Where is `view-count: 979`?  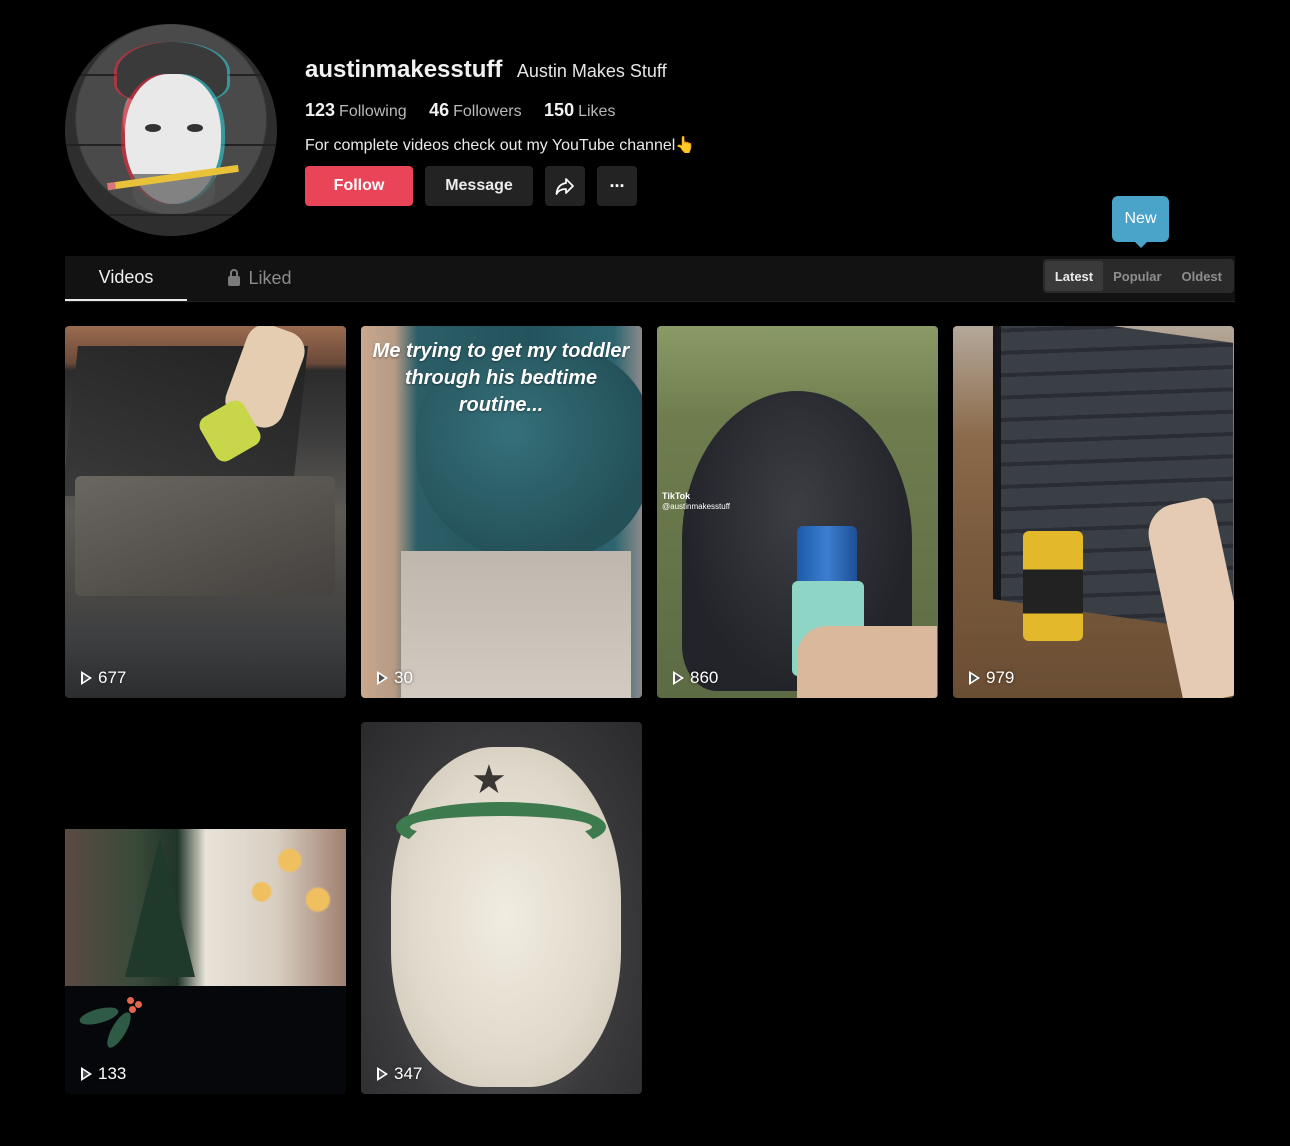 view-count: 979 is located at coordinates (991, 678).